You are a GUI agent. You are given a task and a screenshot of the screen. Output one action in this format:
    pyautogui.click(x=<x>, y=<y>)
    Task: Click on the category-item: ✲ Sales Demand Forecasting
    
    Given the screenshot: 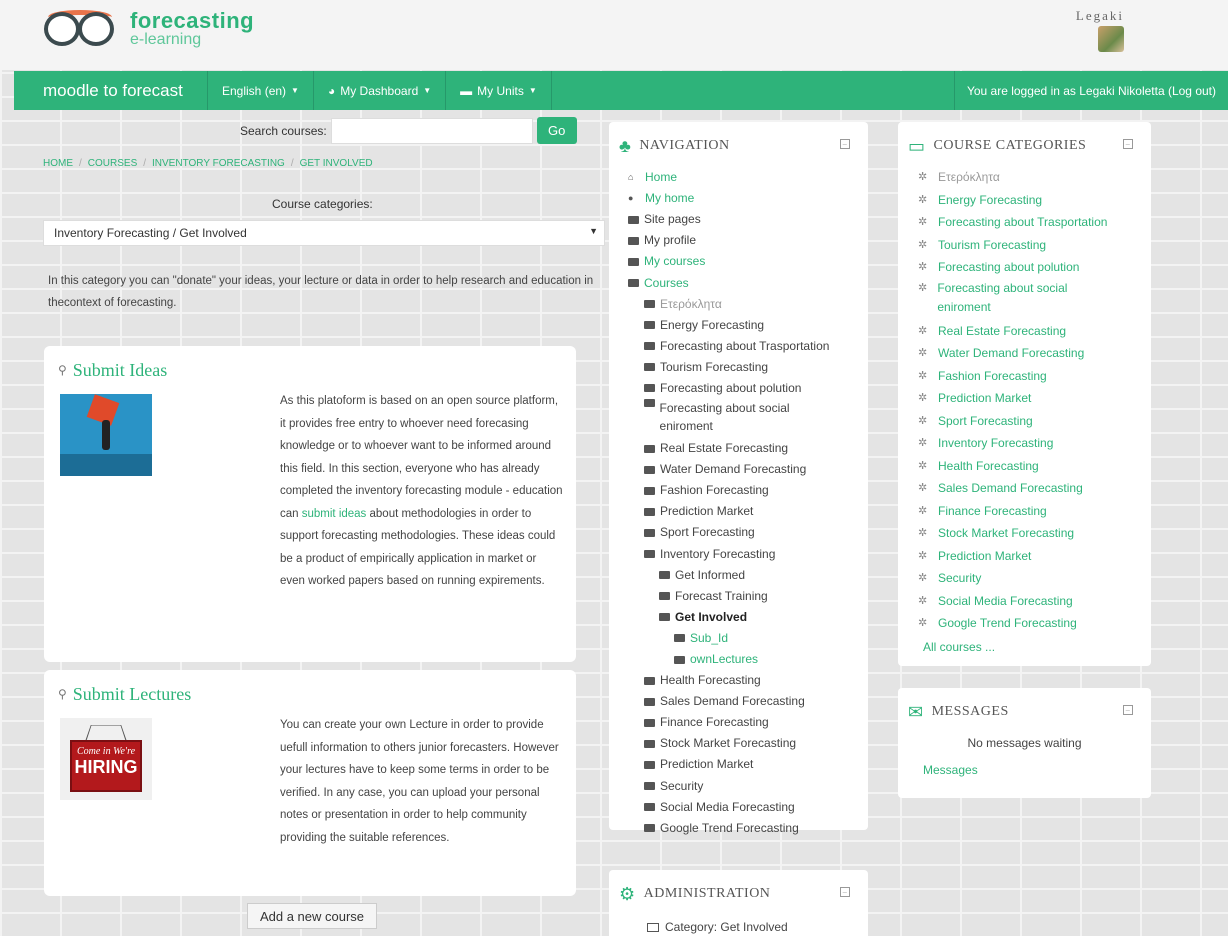 What is the action you would take?
    pyautogui.click(x=1018, y=488)
    